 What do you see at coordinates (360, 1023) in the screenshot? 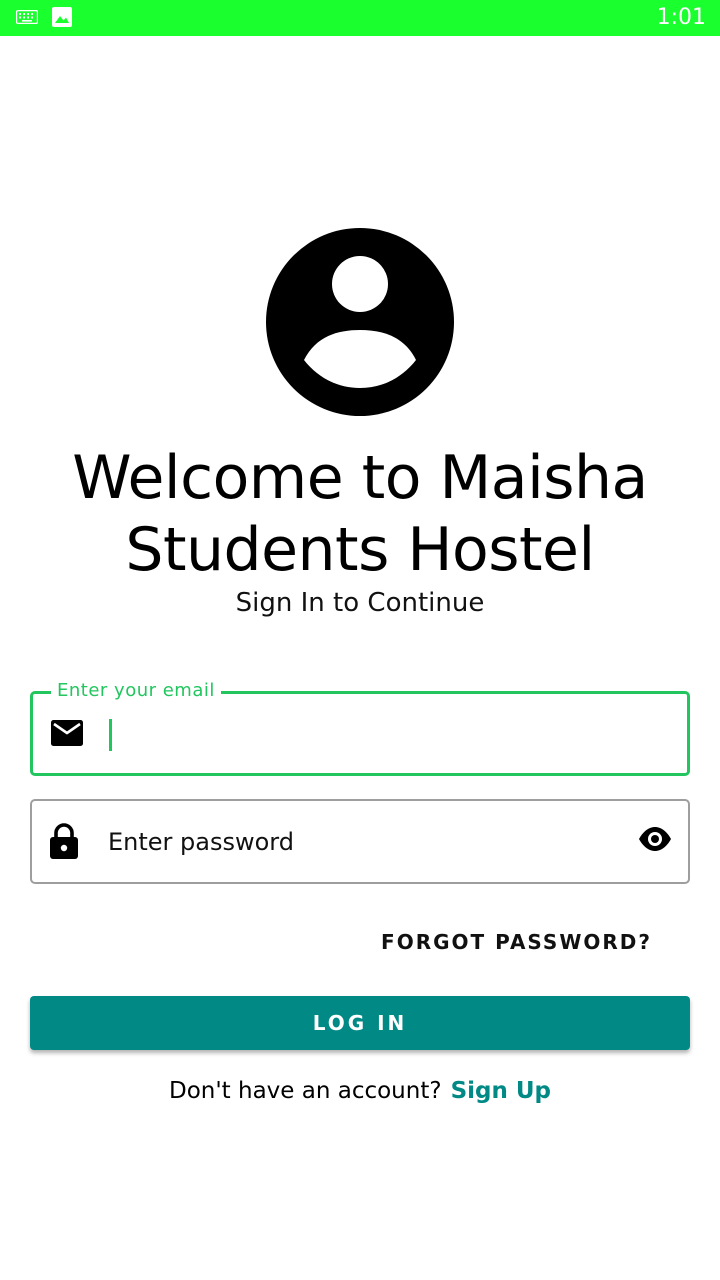
I see `login-button: LOG IN` at bounding box center [360, 1023].